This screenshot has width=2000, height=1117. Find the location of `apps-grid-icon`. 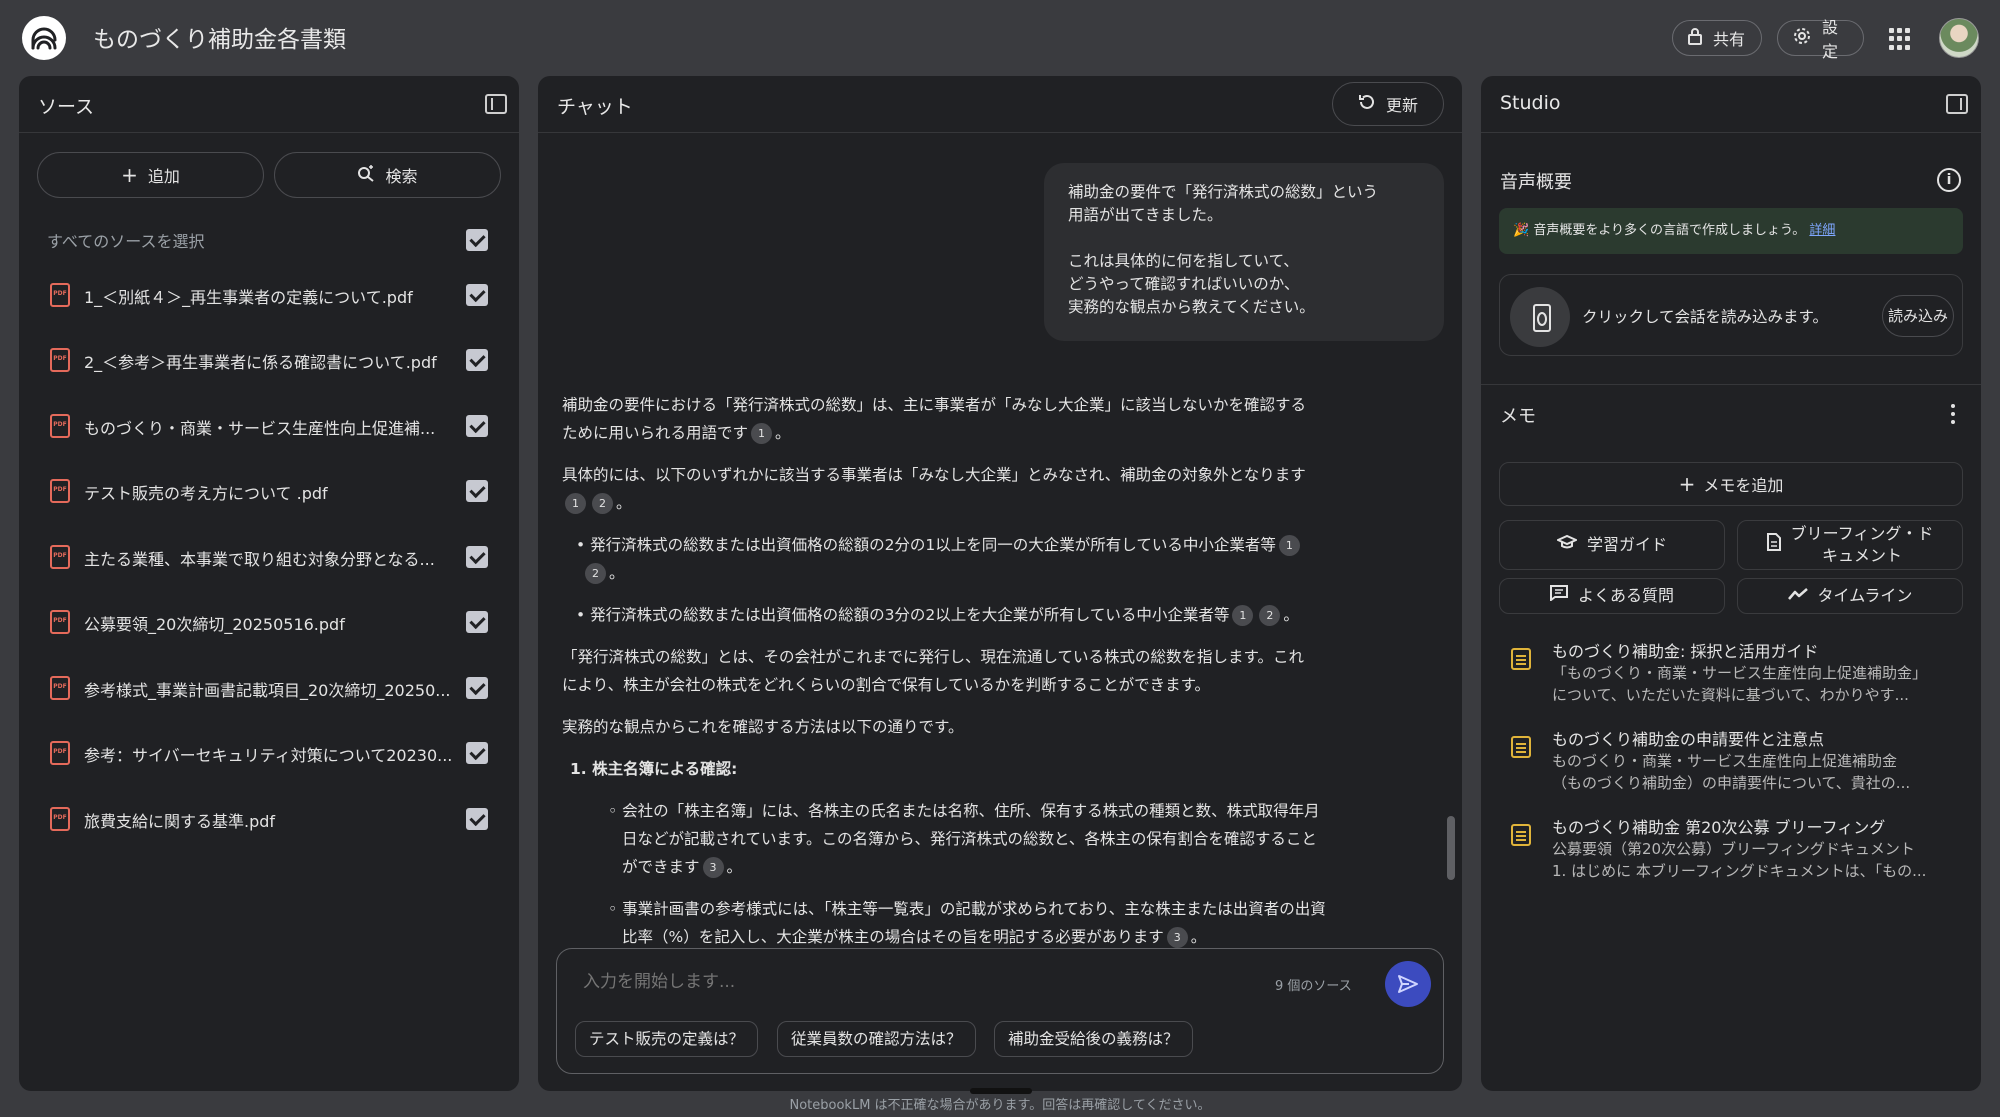

apps-grid-icon is located at coordinates (1900, 39).